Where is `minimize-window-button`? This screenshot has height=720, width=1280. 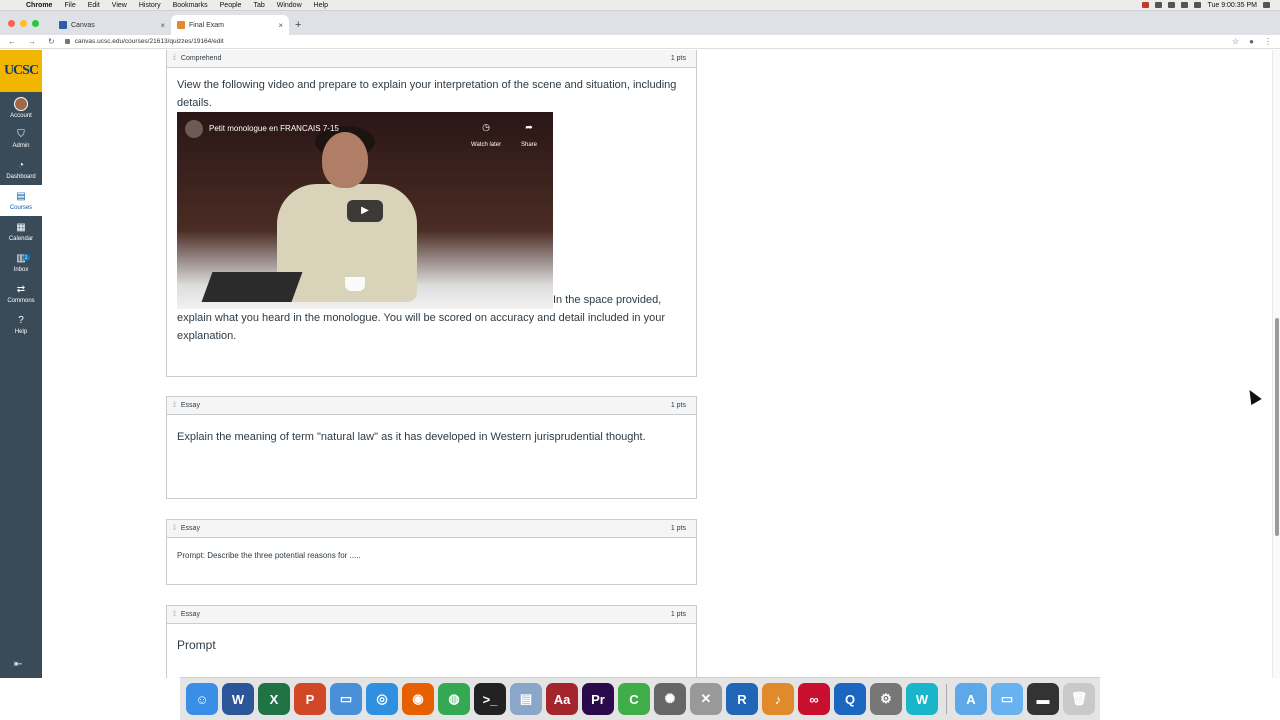 minimize-window-button is located at coordinates (23, 23).